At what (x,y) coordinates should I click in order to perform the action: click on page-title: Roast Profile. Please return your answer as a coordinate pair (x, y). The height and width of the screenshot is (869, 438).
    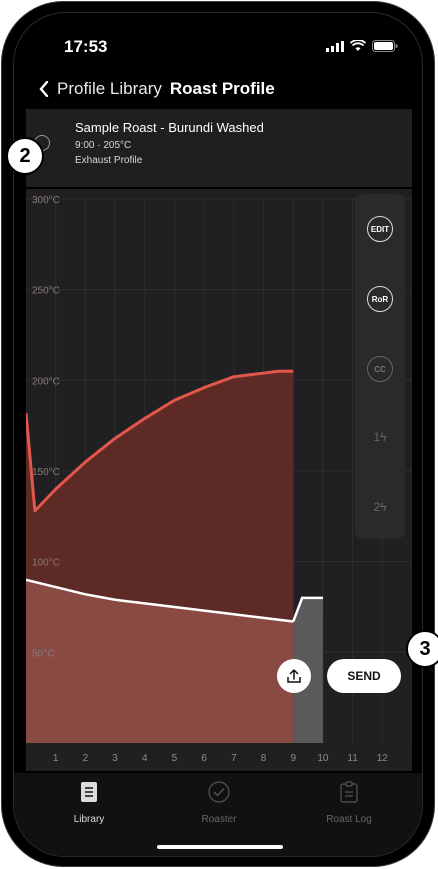
    Looking at the image, I should click on (222, 88).